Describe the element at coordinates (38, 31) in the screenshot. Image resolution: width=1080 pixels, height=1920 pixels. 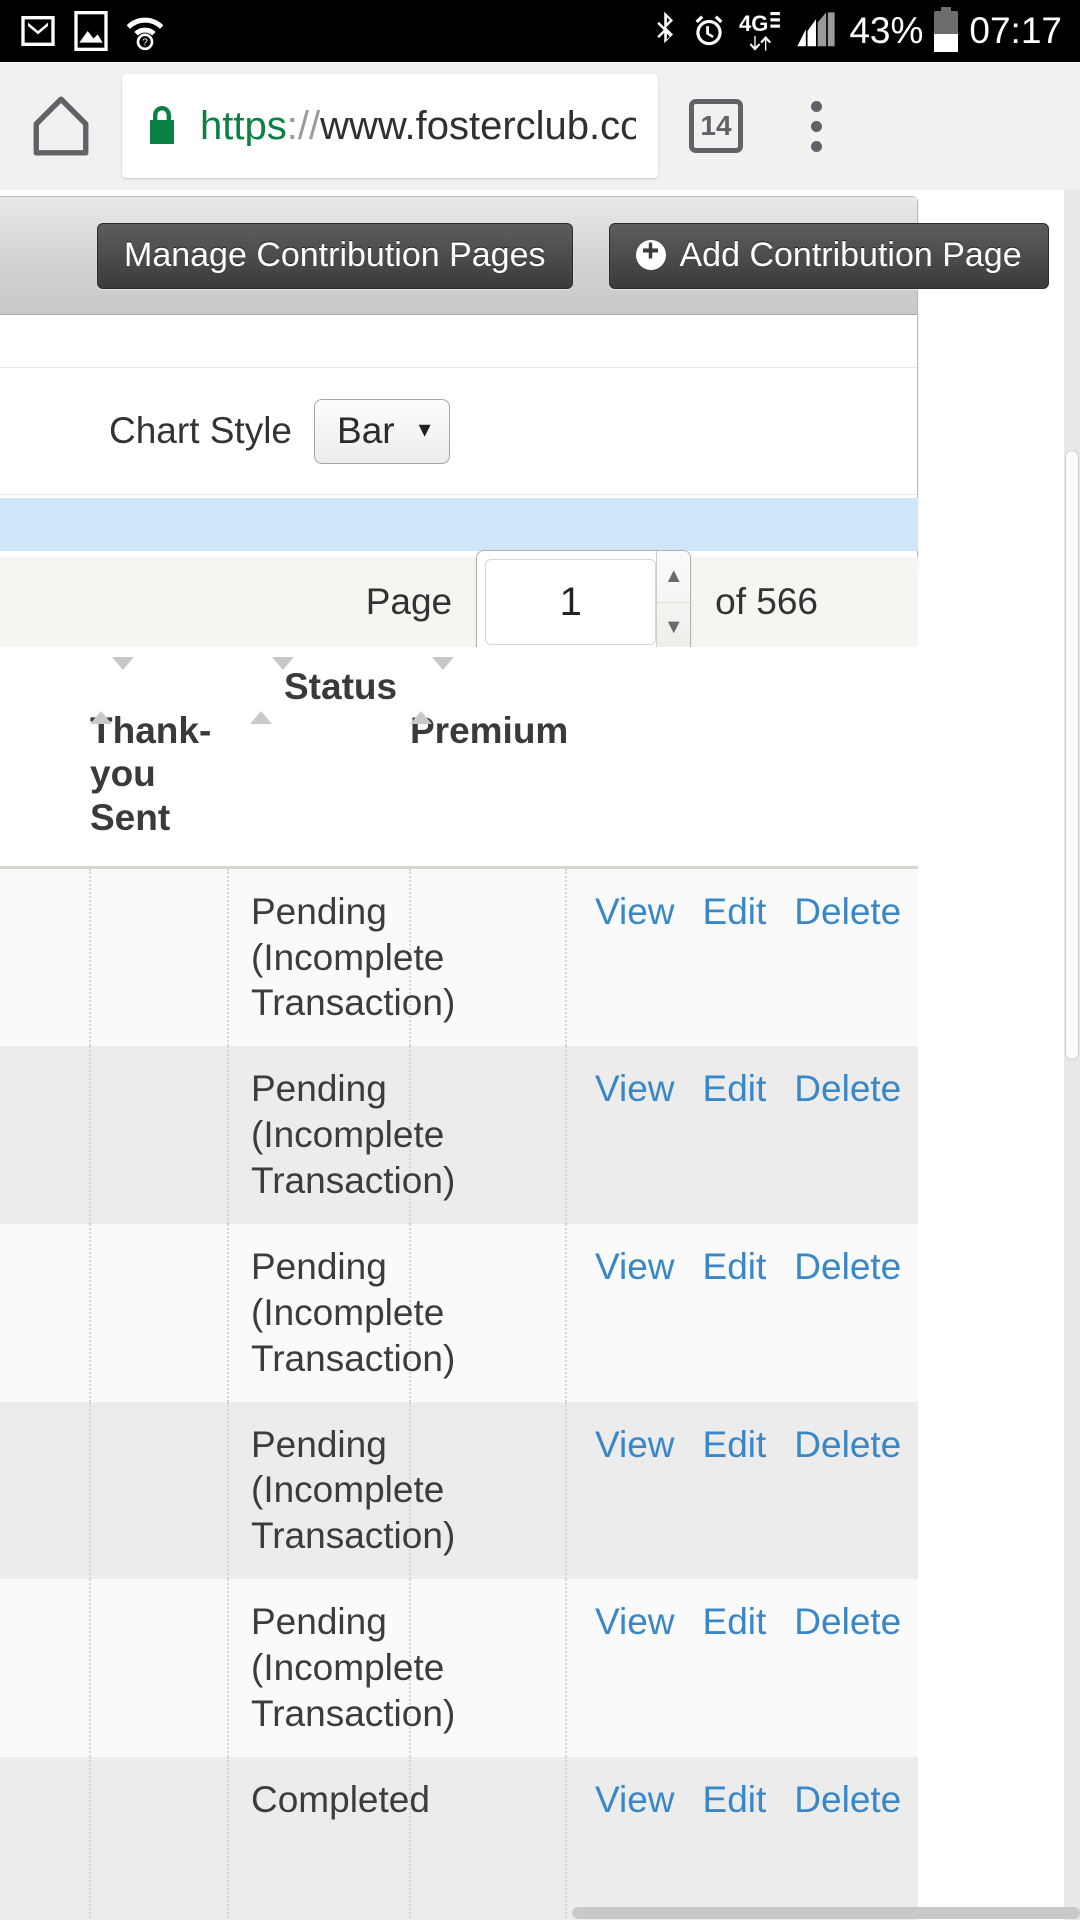
I see `gmail-icon` at that location.